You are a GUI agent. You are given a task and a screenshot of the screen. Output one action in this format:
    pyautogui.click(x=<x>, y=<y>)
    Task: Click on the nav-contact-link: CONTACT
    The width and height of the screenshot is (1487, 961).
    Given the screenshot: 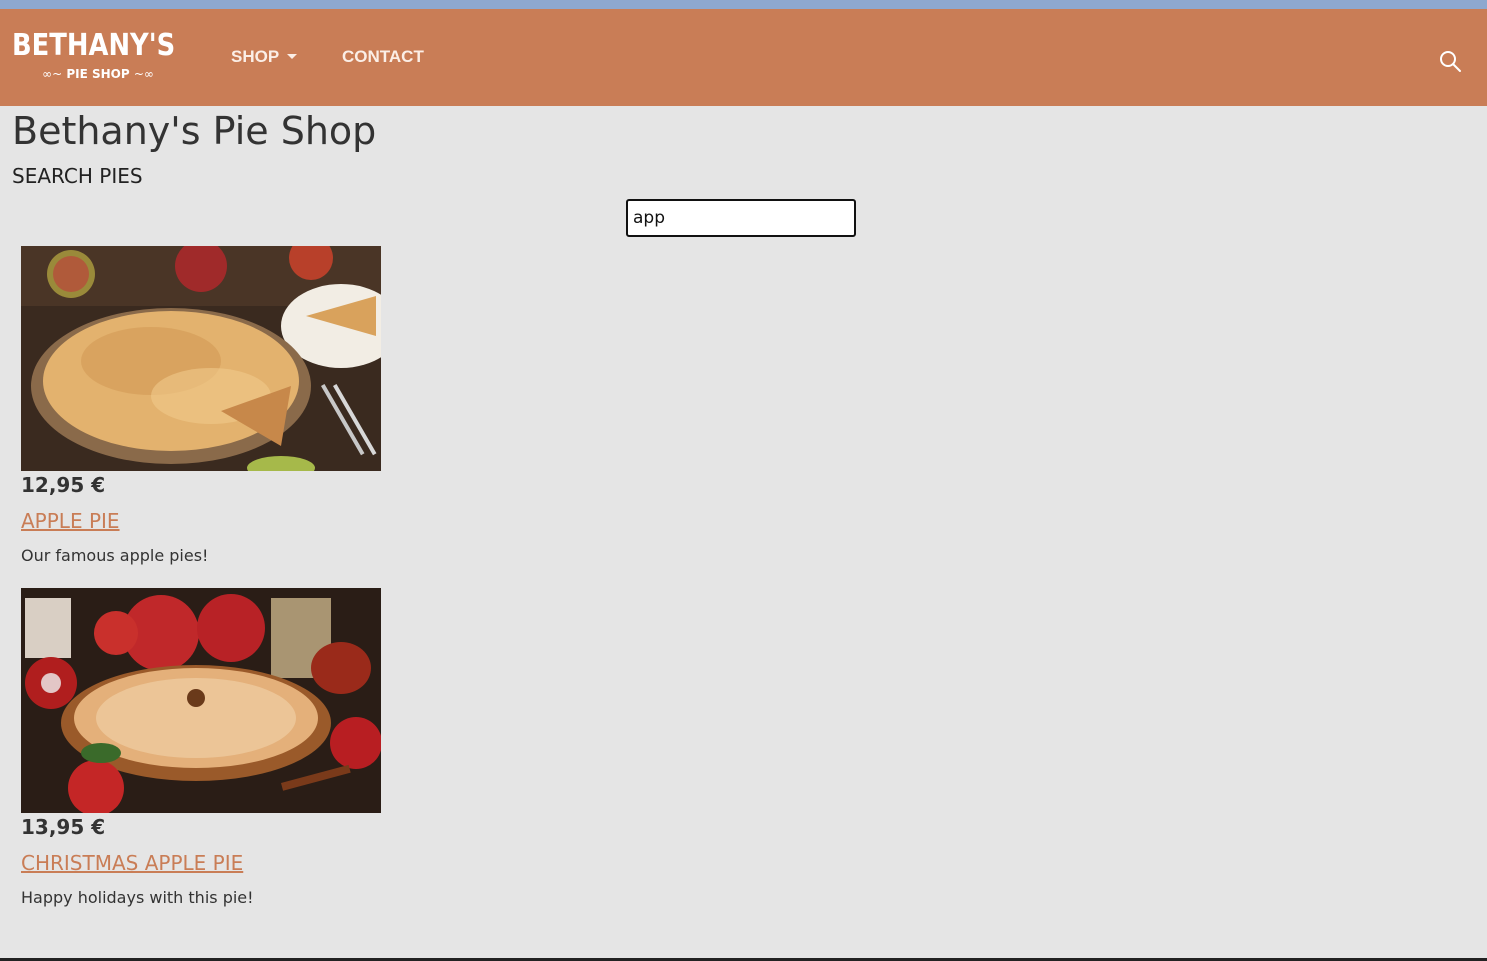 What is the action you would take?
    pyautogui.click(x=383, y=57)
    